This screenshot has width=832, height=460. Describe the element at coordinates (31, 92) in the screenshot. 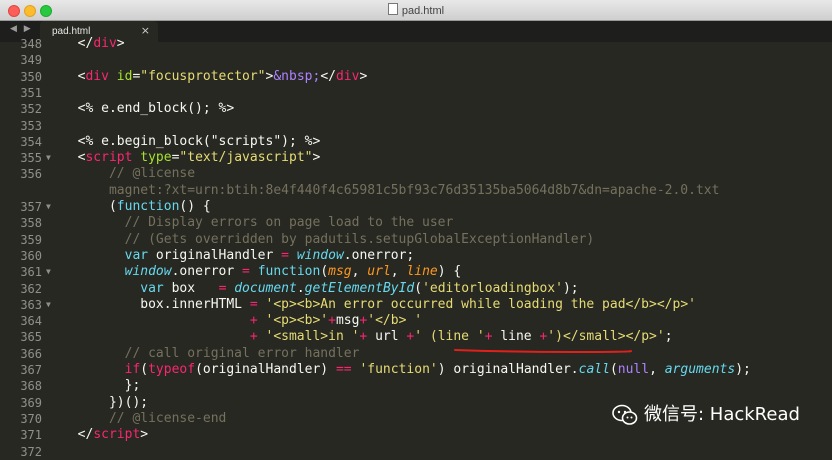

I see `line-number: 351` at that location.